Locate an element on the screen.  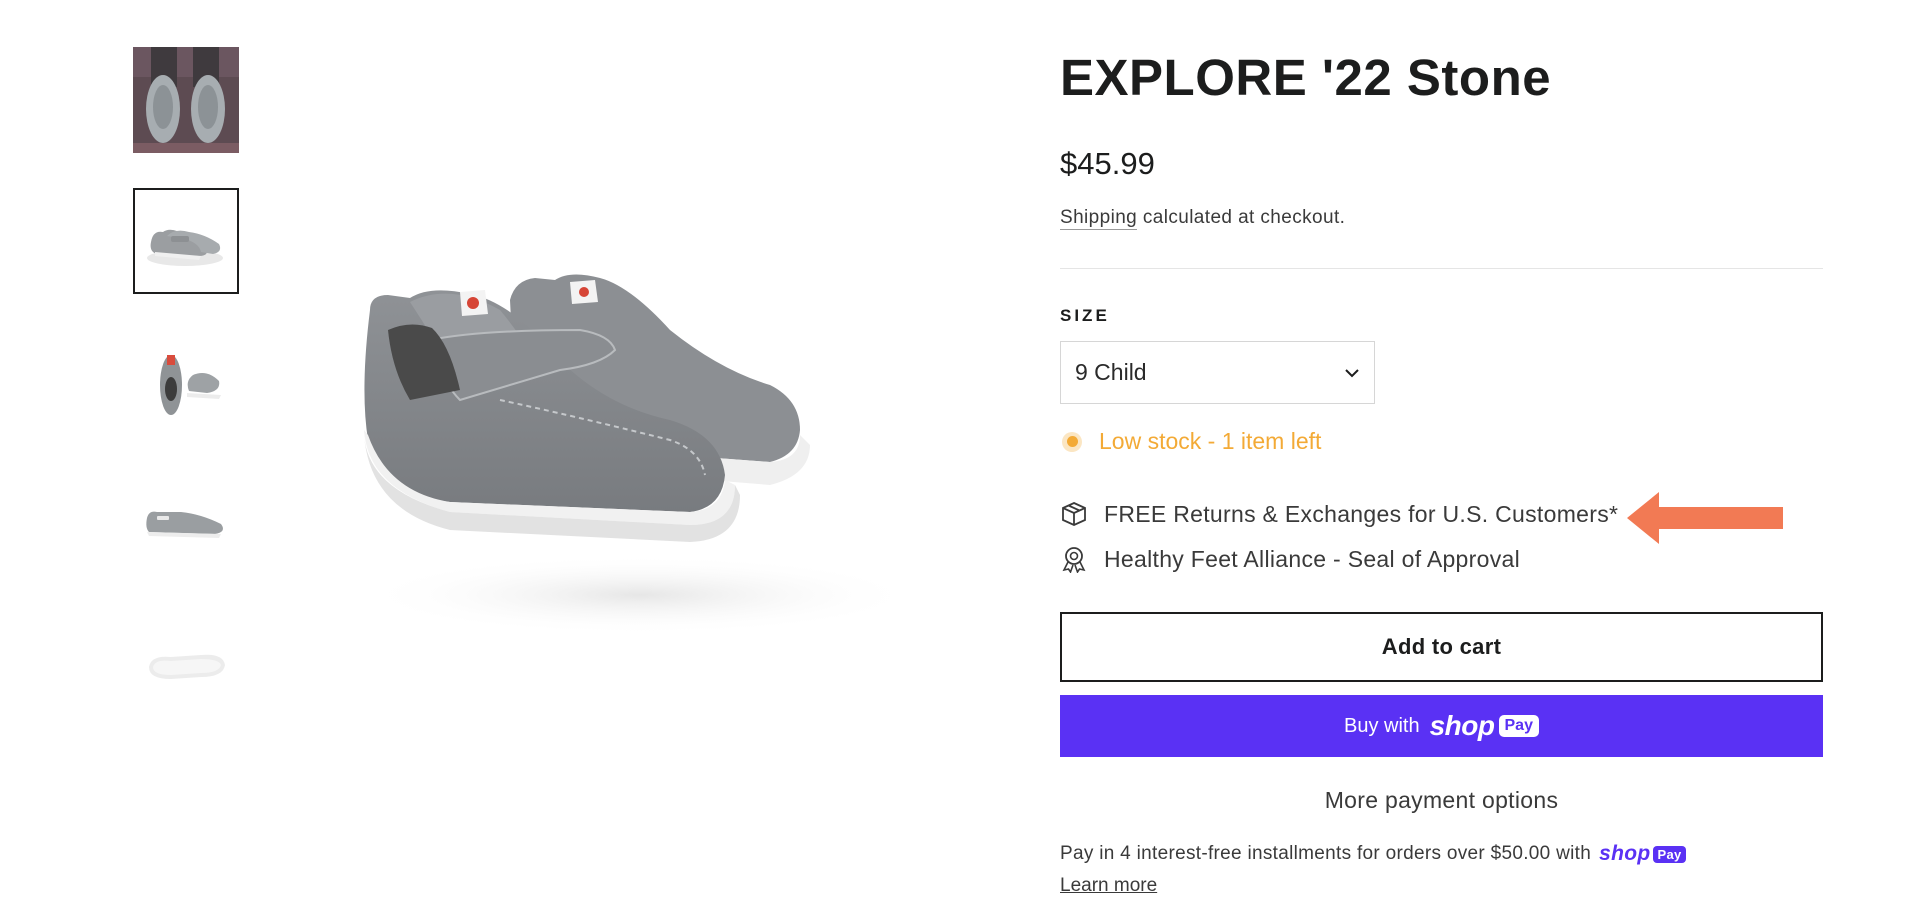
divider is located at coordinates (1441, 268).